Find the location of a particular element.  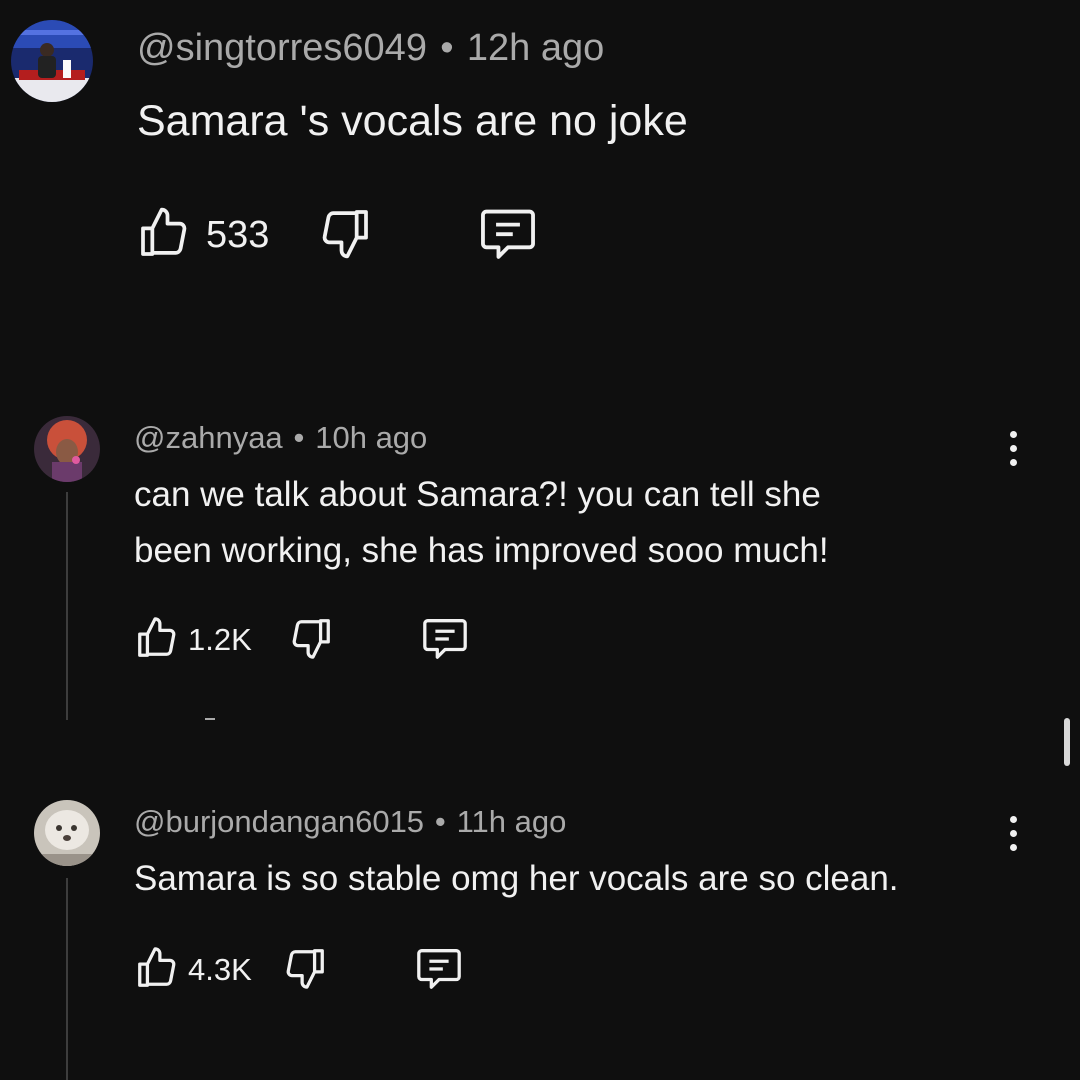

like-button: 1.2K is located at coordinates (193, 640).